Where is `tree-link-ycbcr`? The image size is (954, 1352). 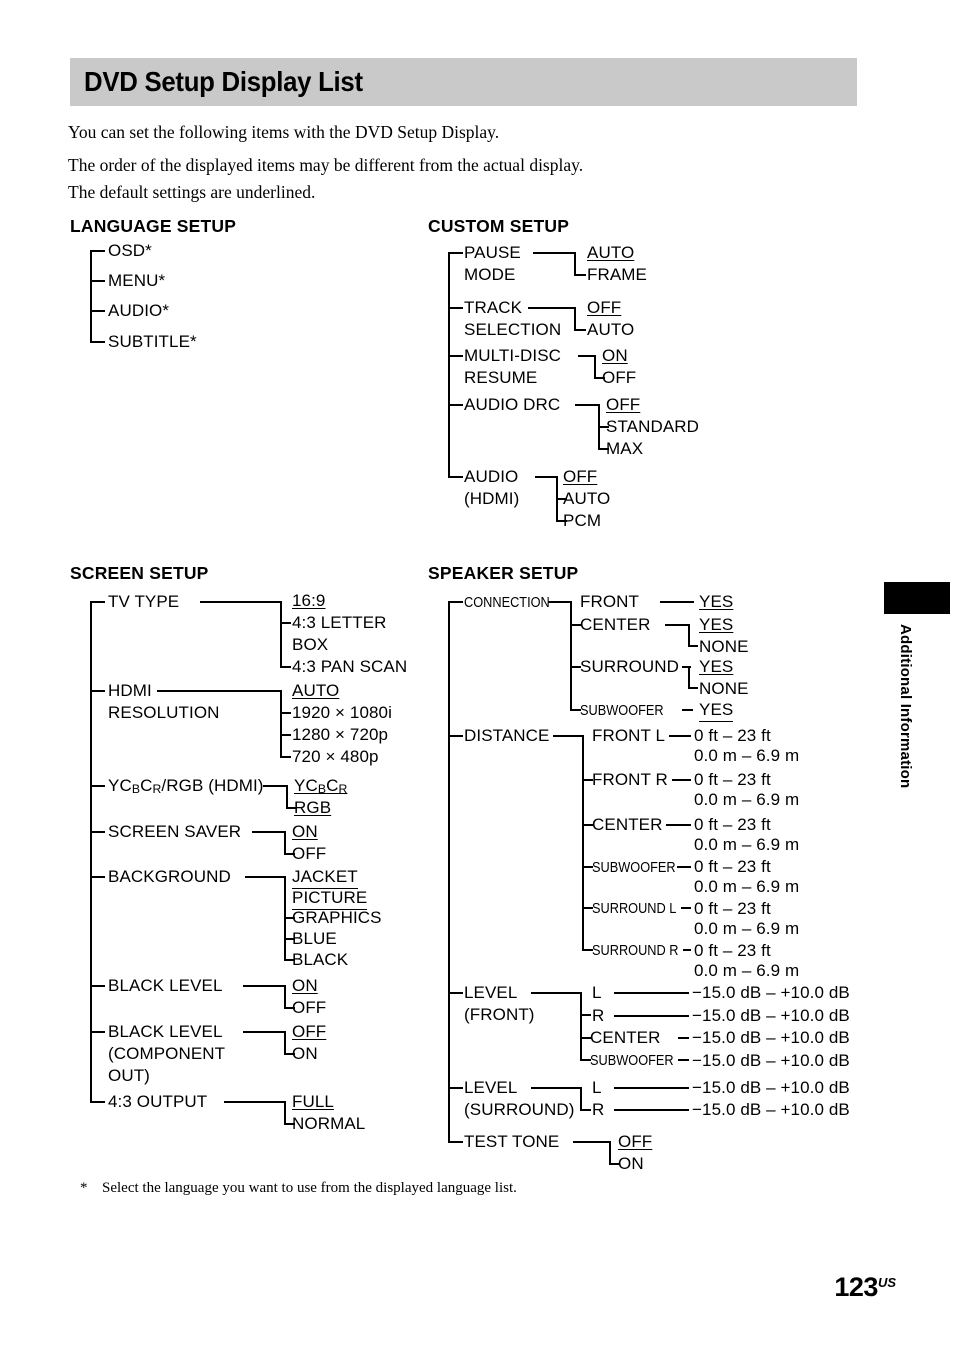 tree-link-ycbcr is located at coordinates (275, 786).